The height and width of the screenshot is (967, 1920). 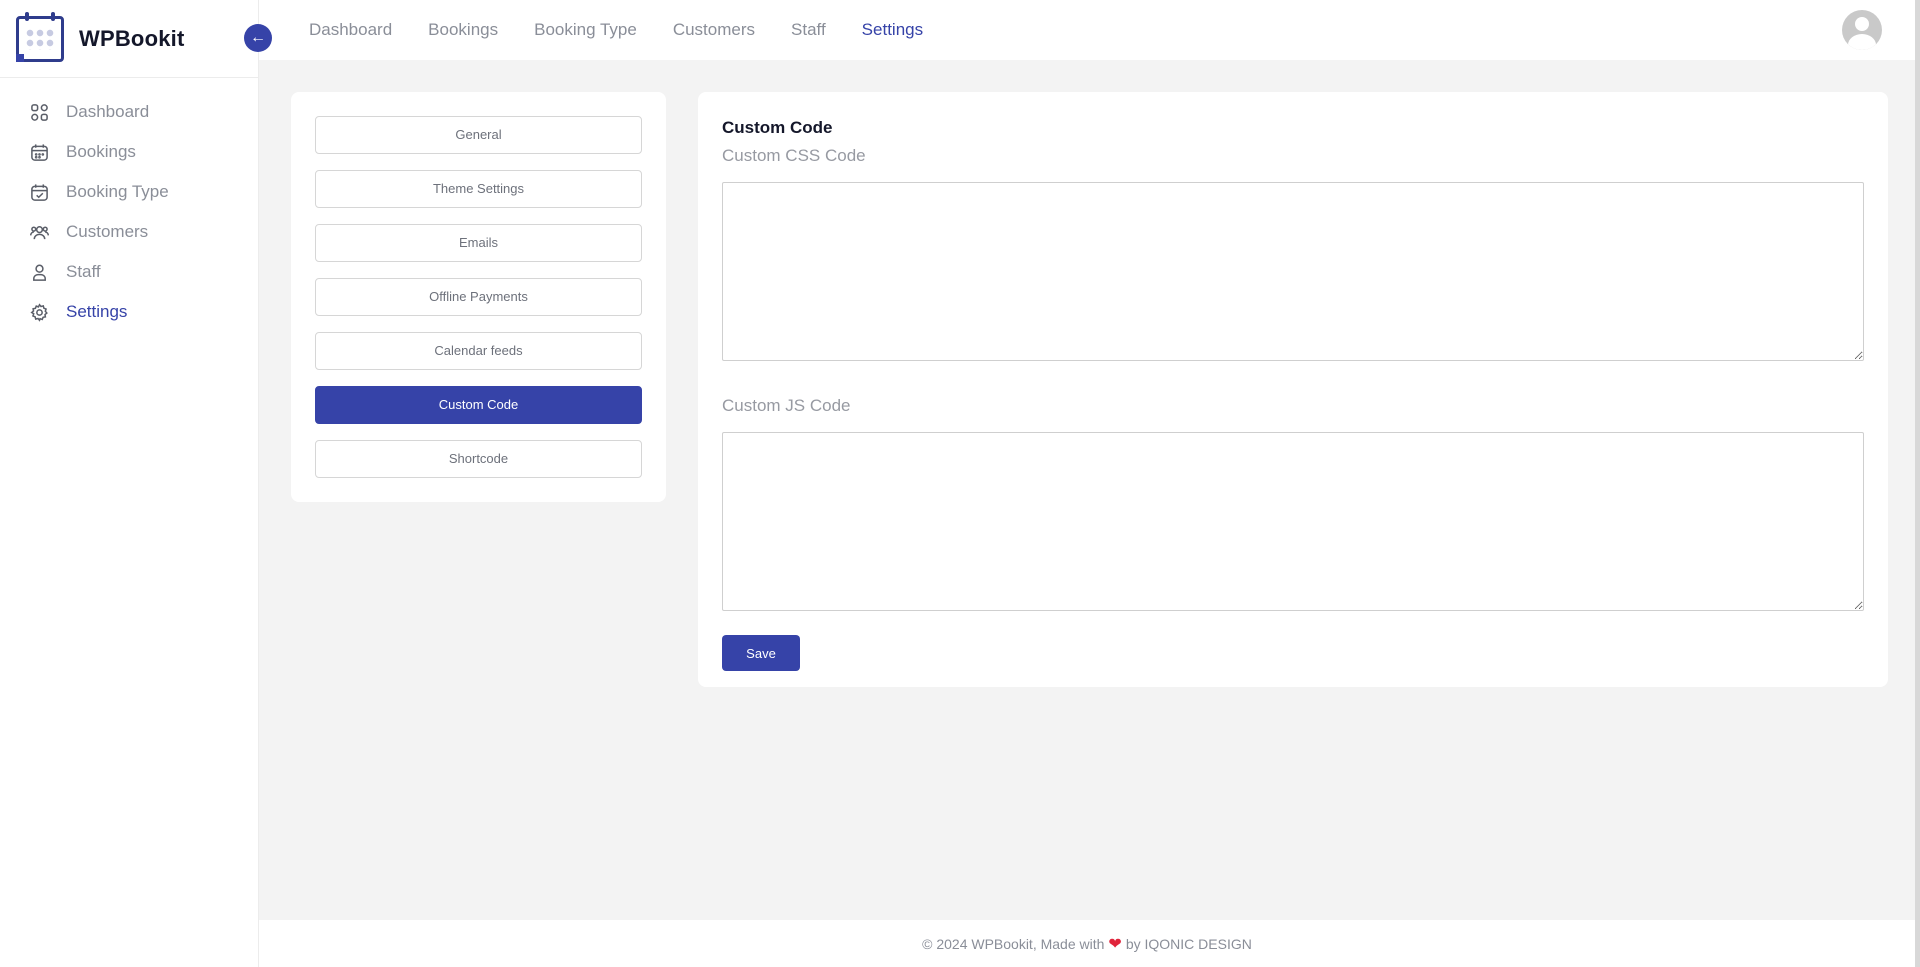 What do you see at coordinates (808, 30) in the screenshot?
I see `topnav-staff: Staff` at bounding box center [808, 30].